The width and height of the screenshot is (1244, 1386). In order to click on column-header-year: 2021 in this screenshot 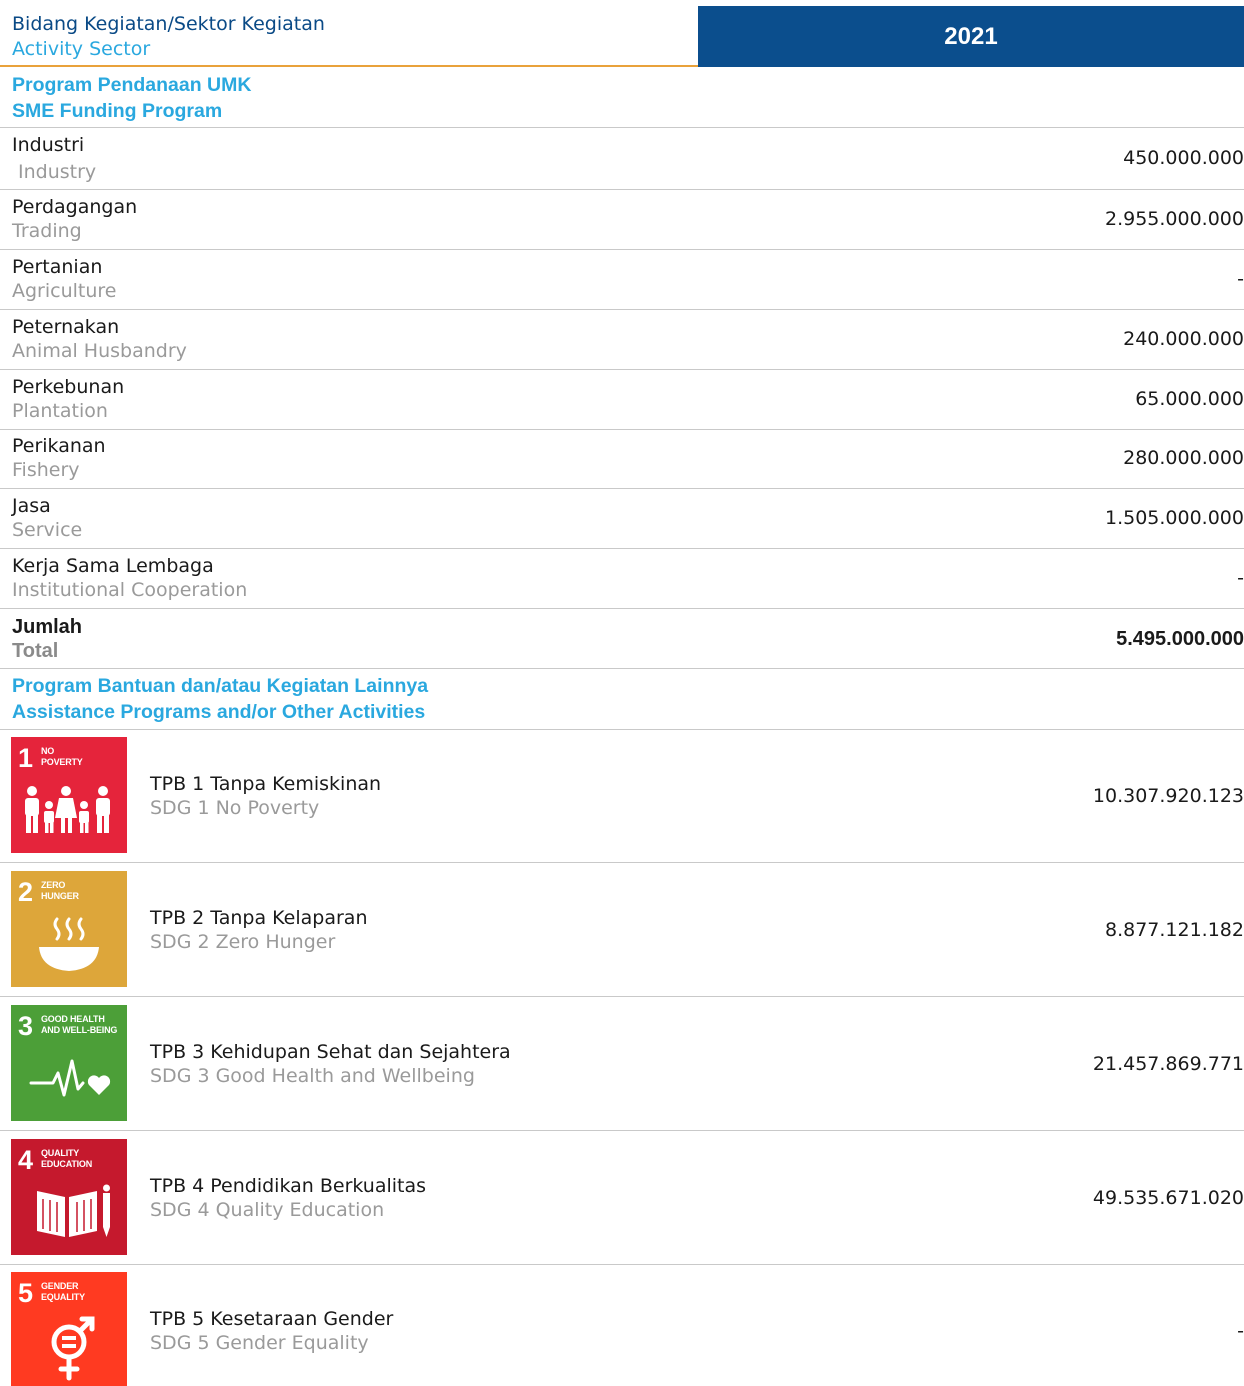, I will do `click(971, 36)`.